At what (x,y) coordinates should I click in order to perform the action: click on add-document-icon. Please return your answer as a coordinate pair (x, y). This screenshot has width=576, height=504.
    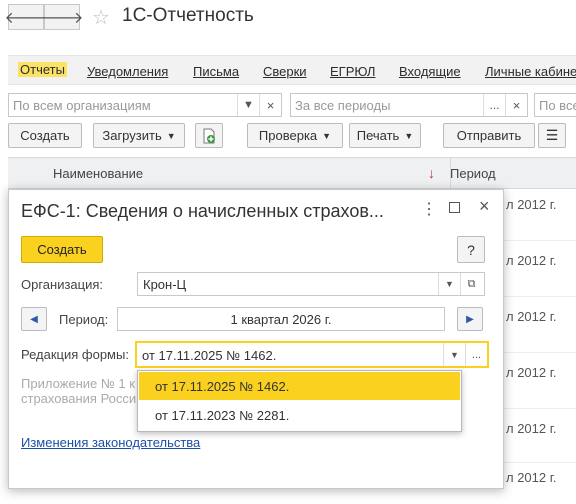
    Looking at the image, I should click on (209, 135).